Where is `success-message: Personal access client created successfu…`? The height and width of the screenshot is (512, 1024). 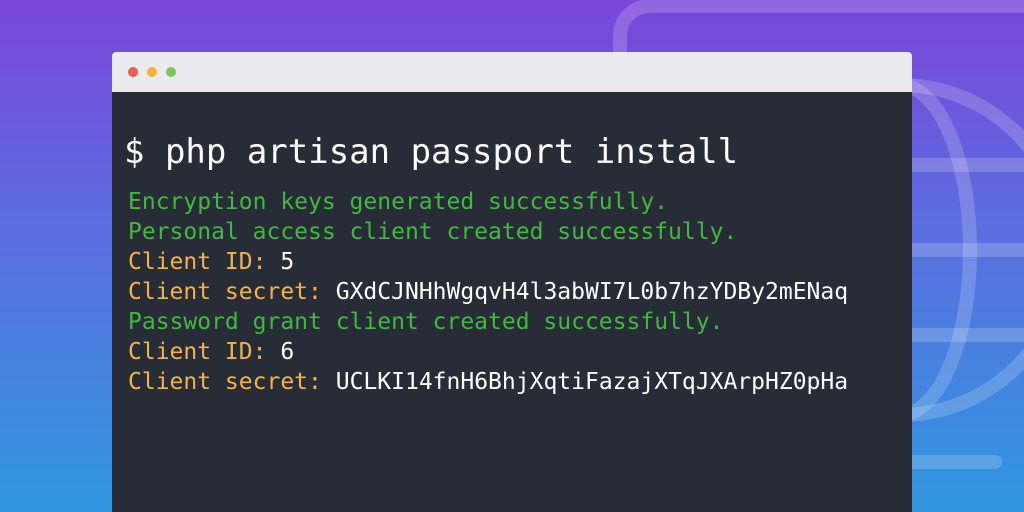
success-message: Personal access client created successfu… is located at coordinates (488, 232).